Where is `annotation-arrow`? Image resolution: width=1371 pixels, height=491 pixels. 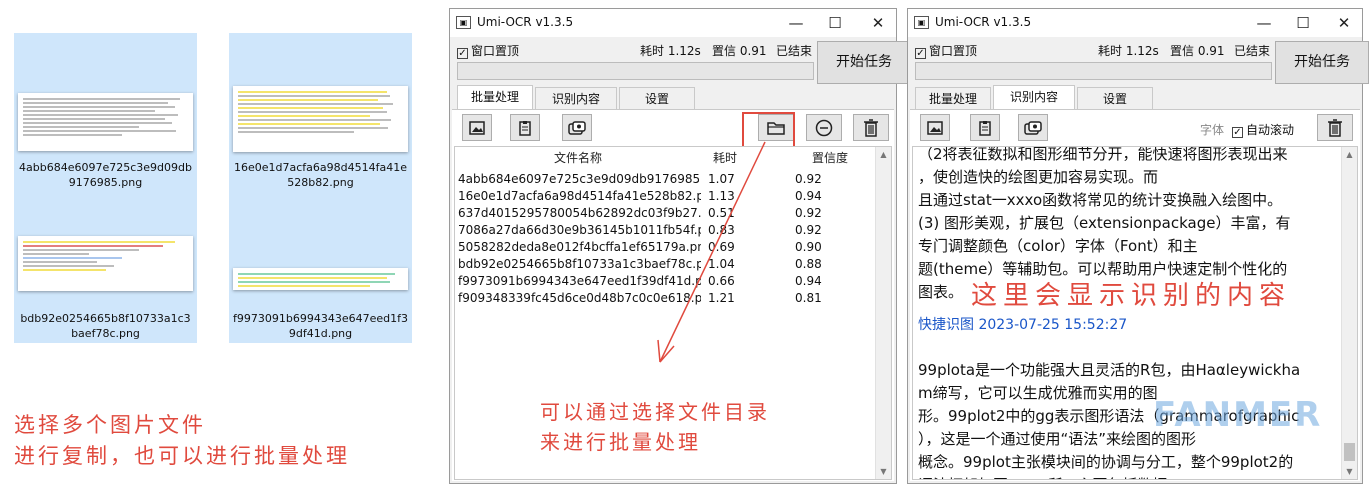
annotation-arrow is located at coordinates (711, 252).